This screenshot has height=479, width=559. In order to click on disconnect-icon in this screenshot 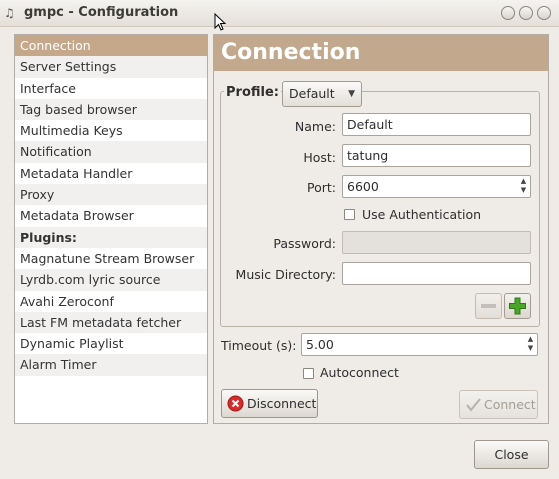, I will do `click(235, 403)`.